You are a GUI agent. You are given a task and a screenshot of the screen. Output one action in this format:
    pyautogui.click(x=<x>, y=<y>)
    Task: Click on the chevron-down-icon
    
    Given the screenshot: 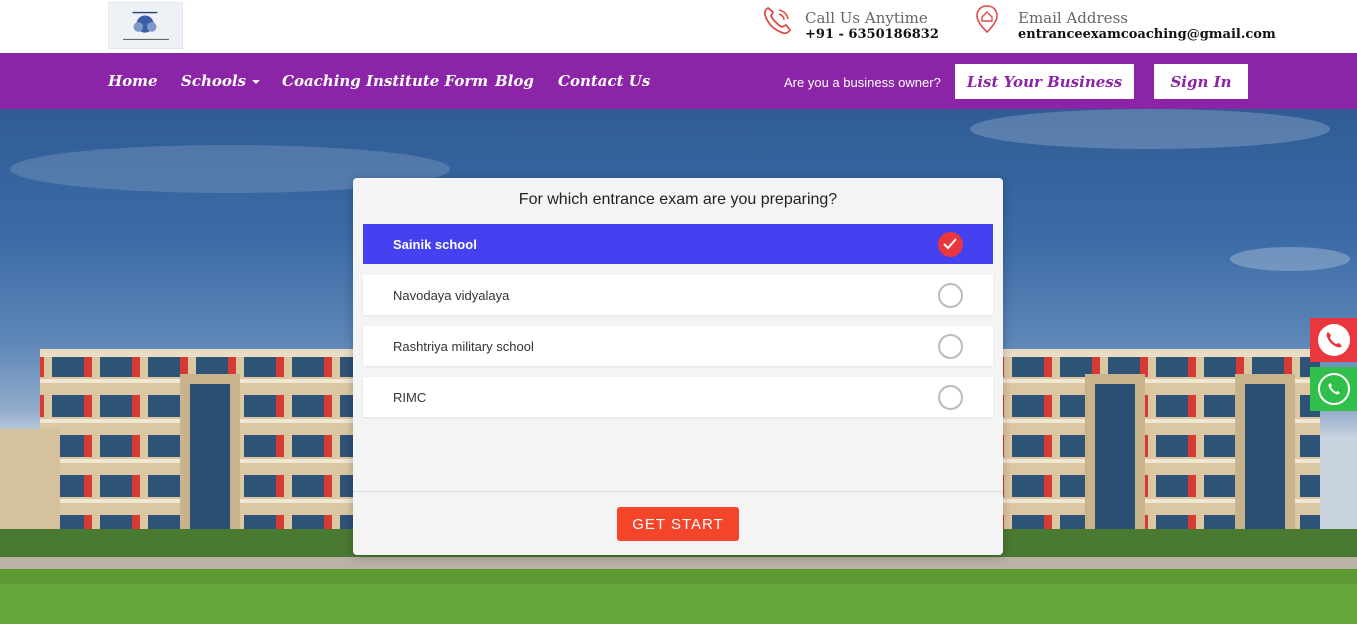 What is the action you would take?
    pyautogui.click(x=256, y=82)
    